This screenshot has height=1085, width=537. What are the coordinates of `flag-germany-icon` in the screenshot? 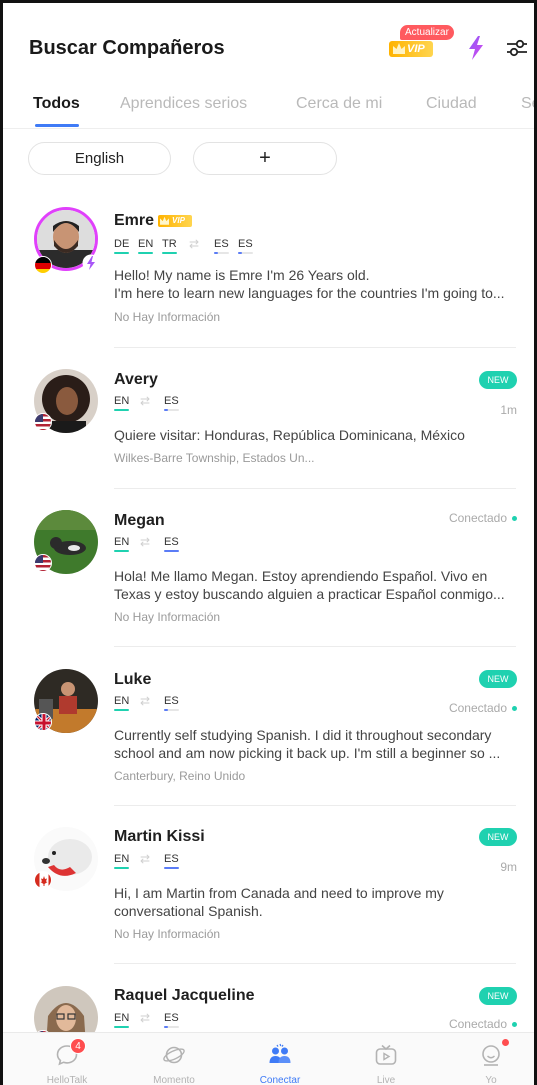 It's located at (43, 265).